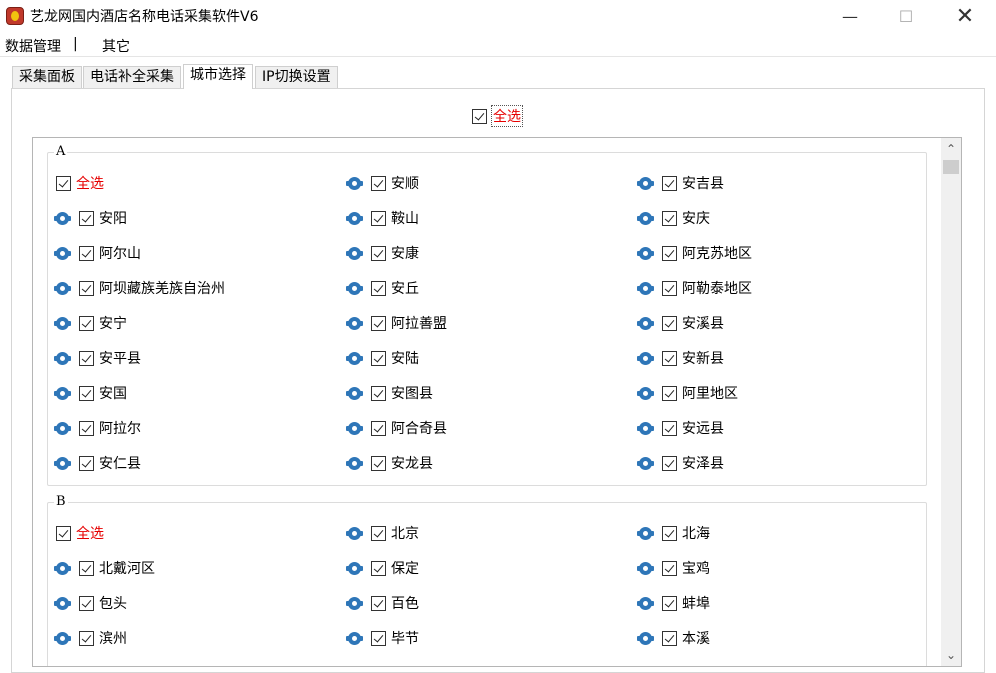 The height and width of the screenshot is (673, 996). Describe the element at coordinates (389, 463) in the screenshot. I see `city-item: 安龙县` at that location.